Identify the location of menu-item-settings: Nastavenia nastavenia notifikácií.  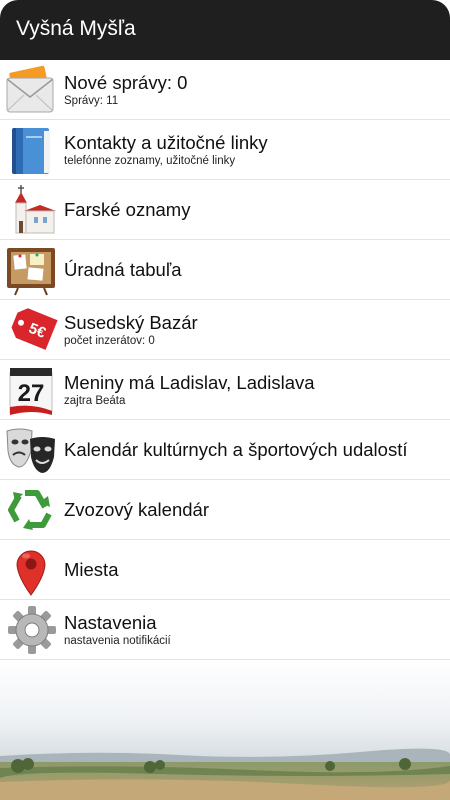
(225, 630).